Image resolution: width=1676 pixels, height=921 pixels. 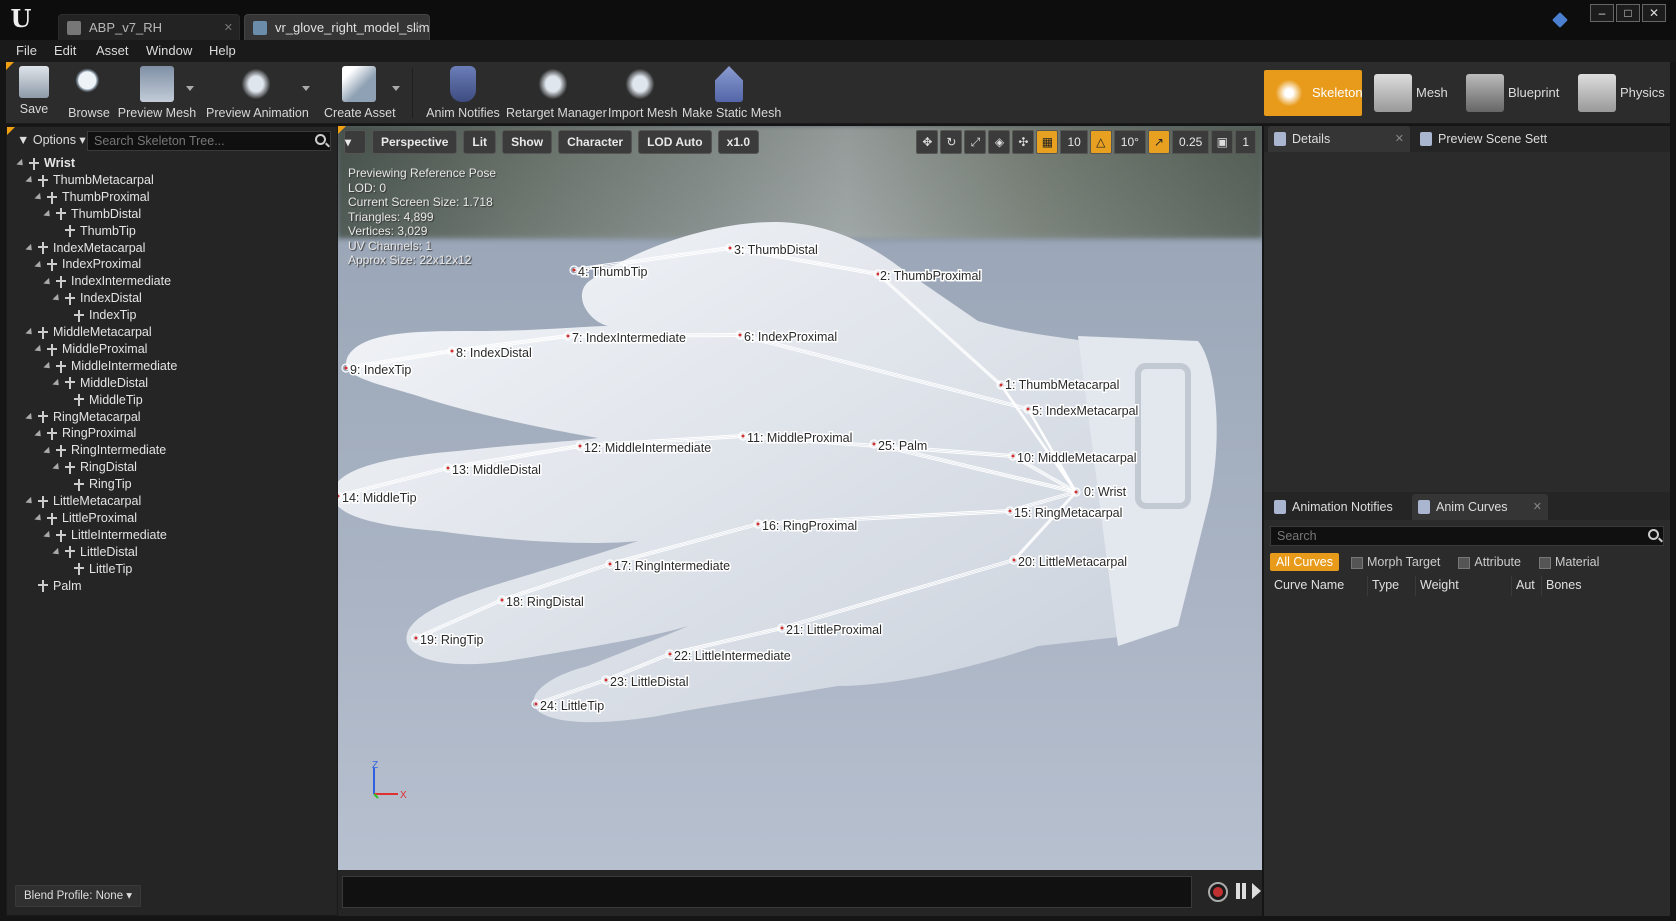 What do you see at coordinates (78, 896) in the screenshot?
I see `blend-profile-dropdown: Blend Profile: None ▾` at bounding box center [78, 896].